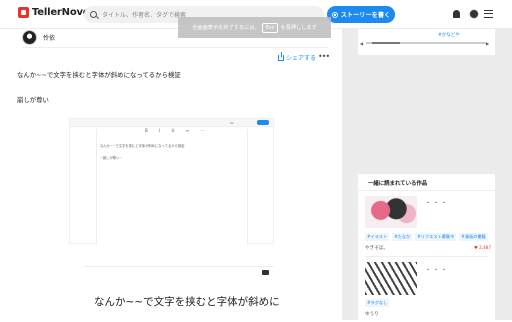  What do you see at coordinates (265, 272) in the screenshot?
I see `comment-icon` at bounding box center [265, 272].